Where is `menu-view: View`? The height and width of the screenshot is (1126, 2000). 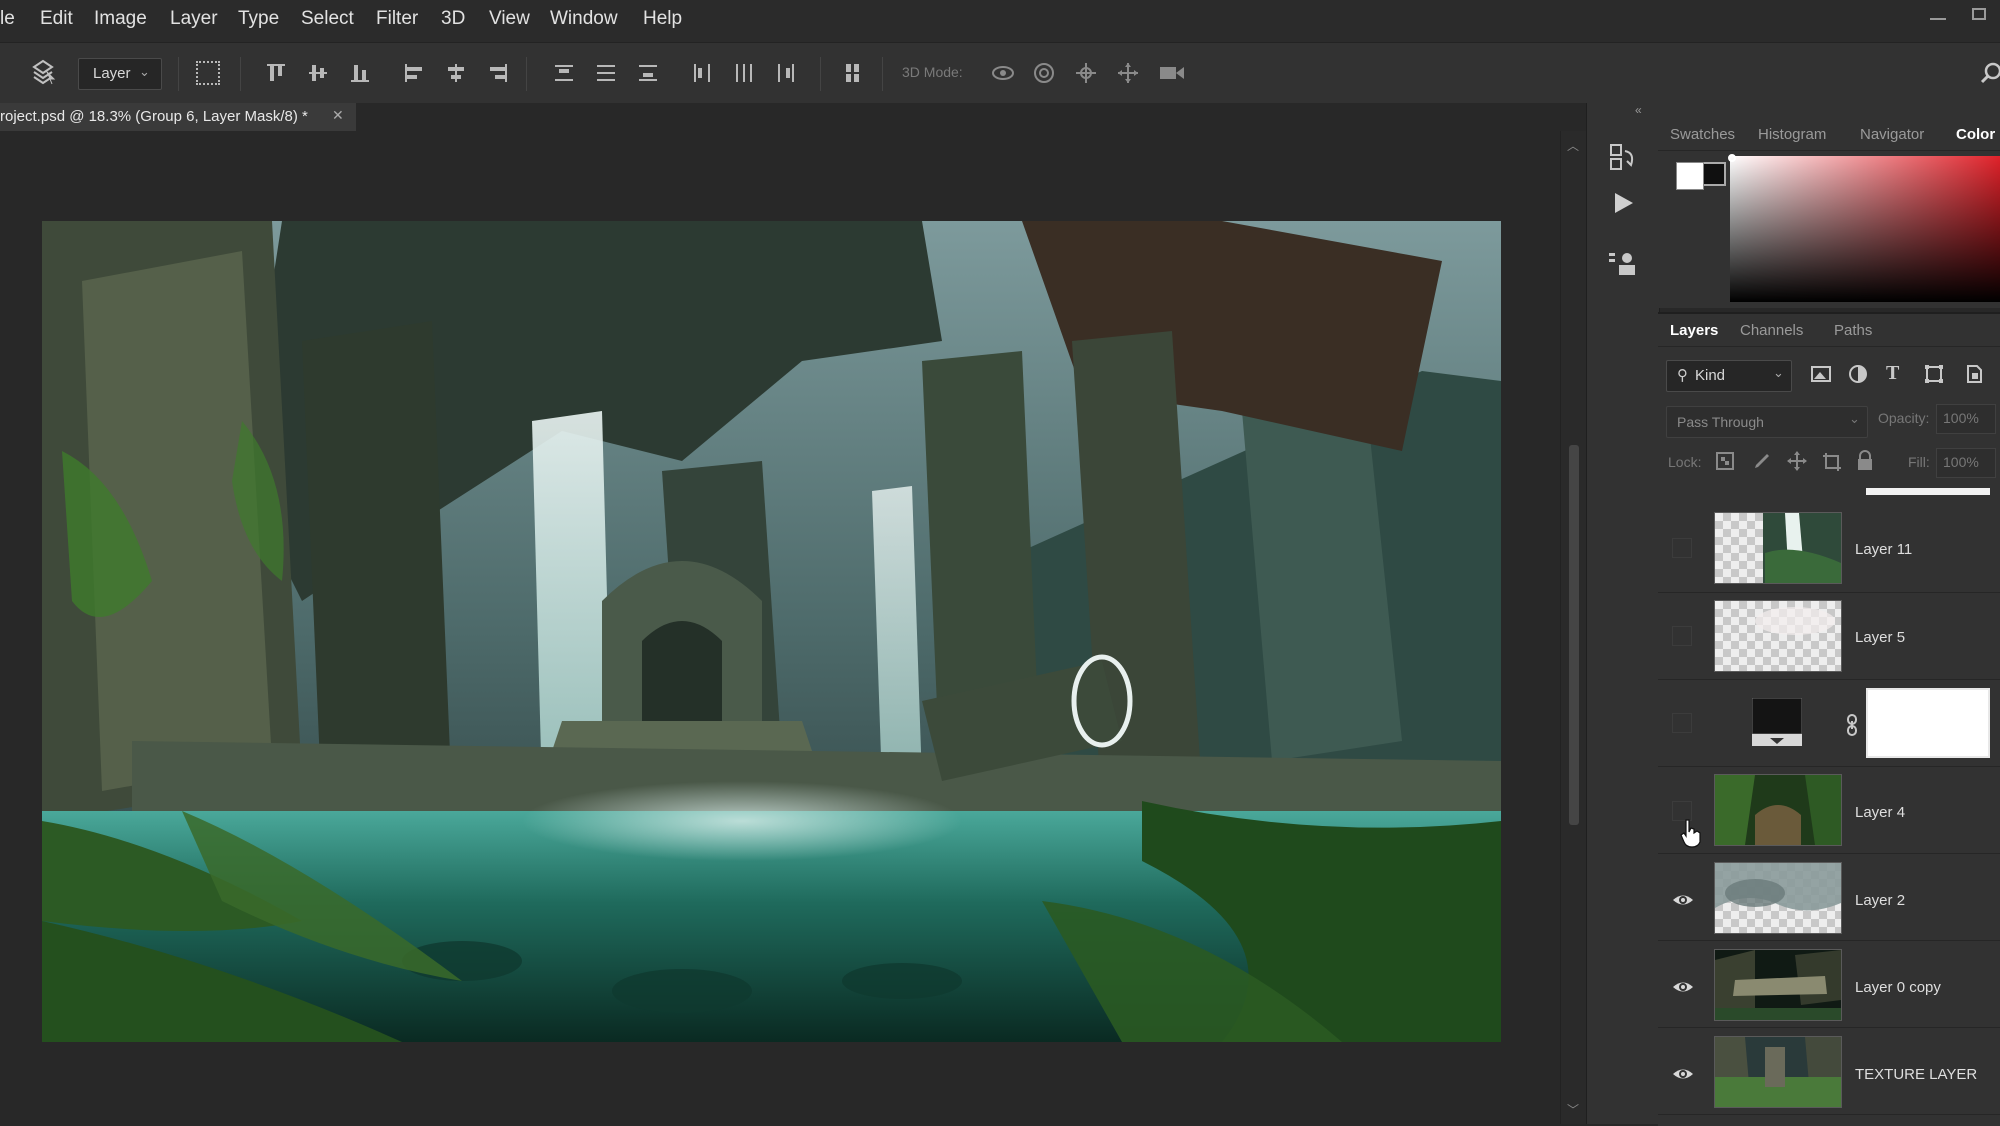
menu-view: View is located at coordinates (509, 19).